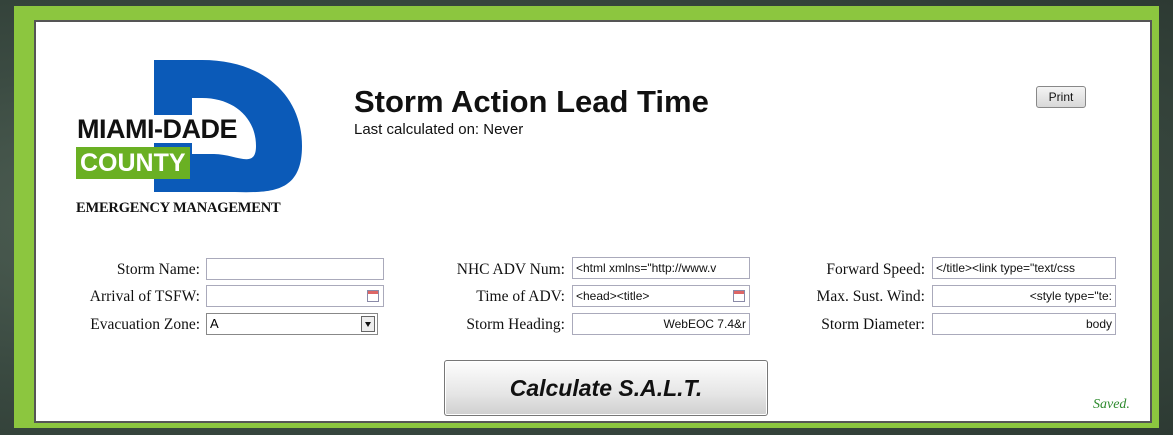 This screenshot has width=1173, height=435. I want to click on saved-status: Saved., so click(1111, 404).